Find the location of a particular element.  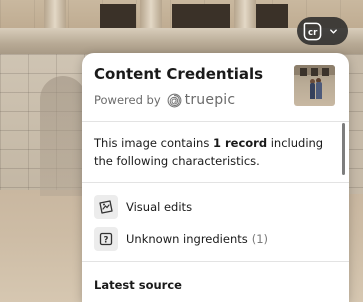

visual-edits-icon is located at coordinates (106, 207).